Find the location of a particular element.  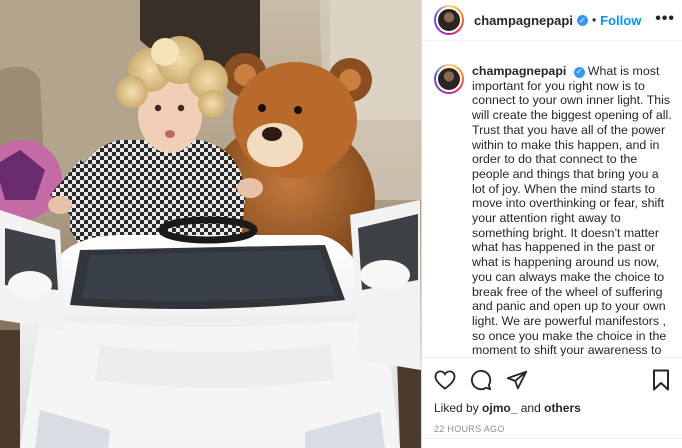

likes-and: and is located at coordinates (530, 408).